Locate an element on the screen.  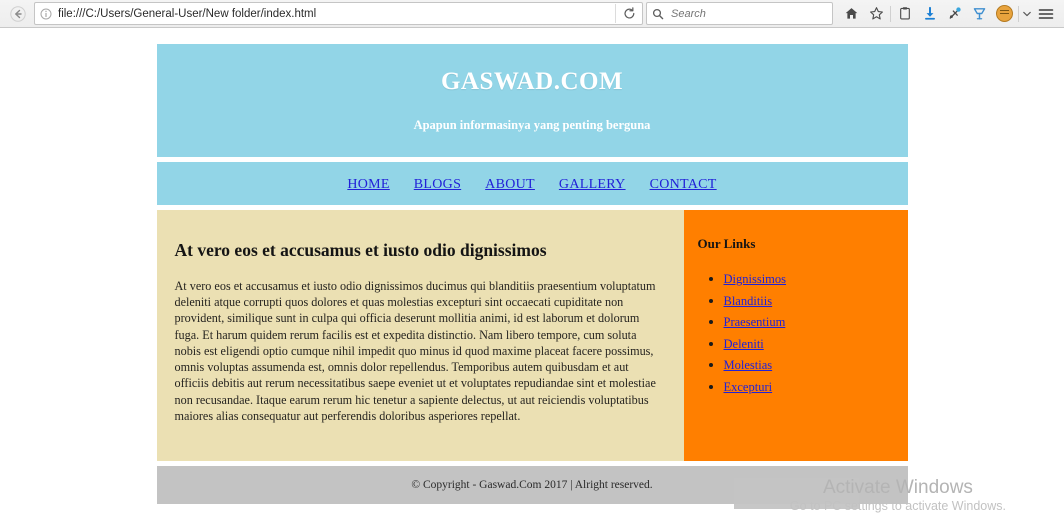
nav-link-about: ABOUT is located at coordinates (510, 184).